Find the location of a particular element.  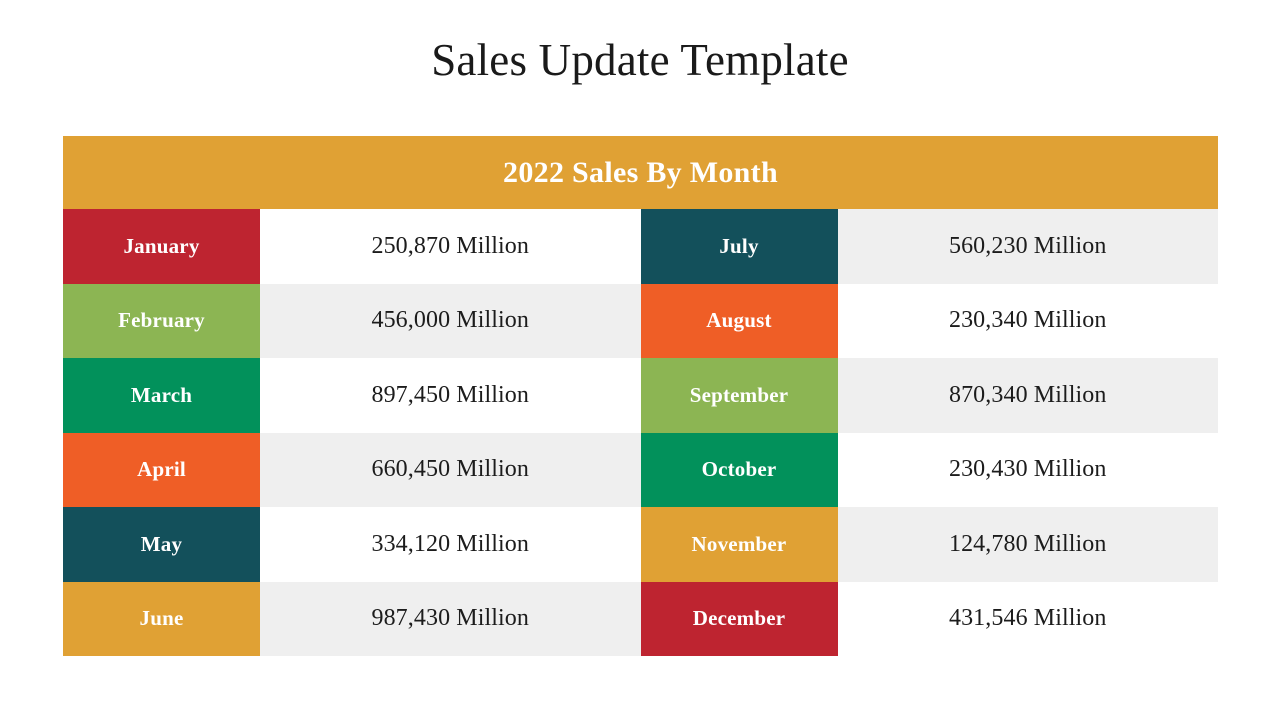

month-label-cell: June is located at coordinates (161, 618).